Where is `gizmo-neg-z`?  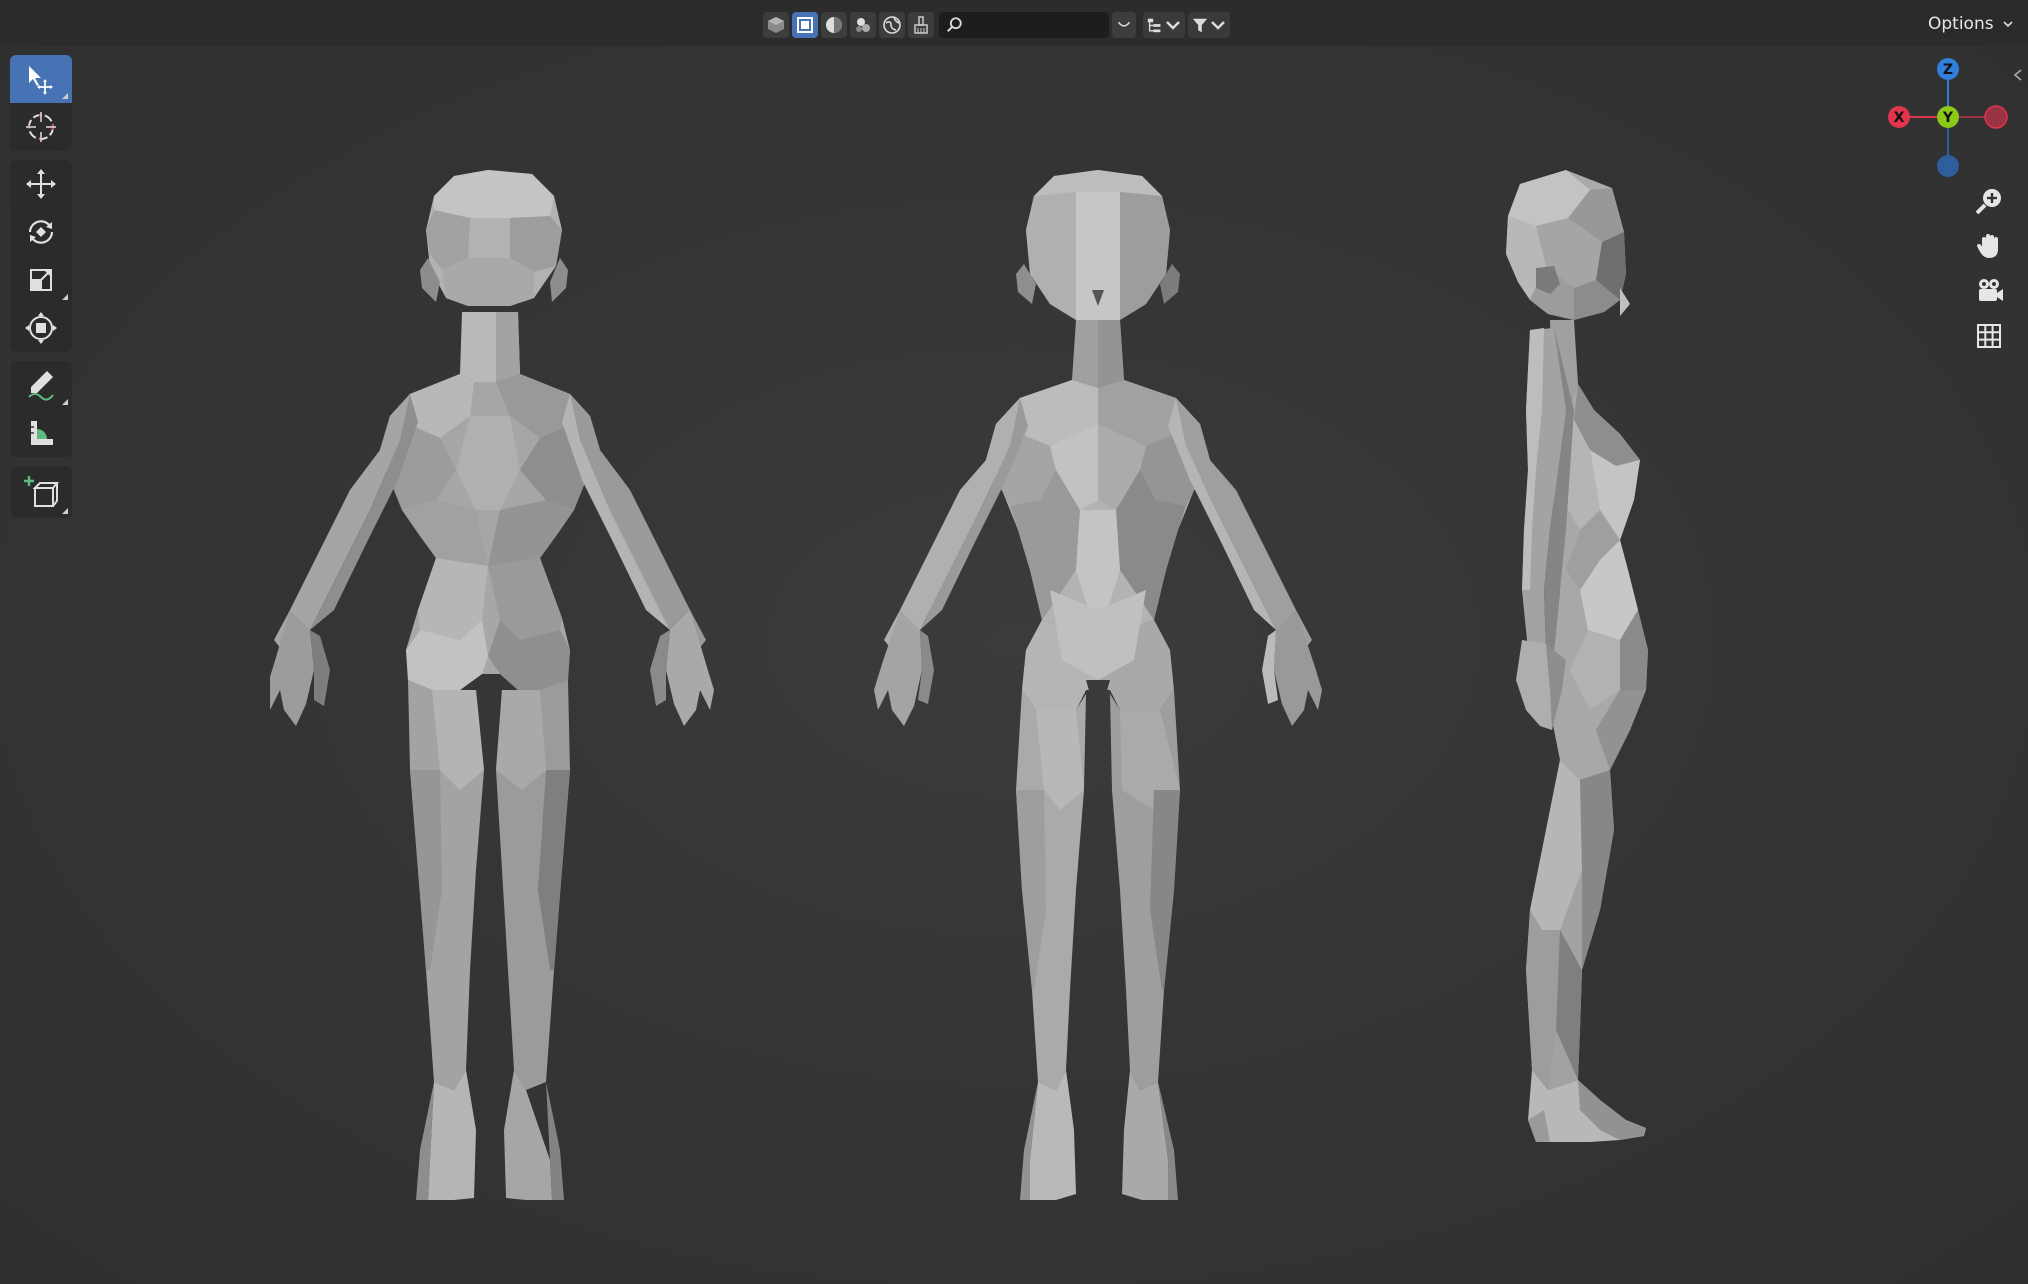 gizmo-neg-z is located at coordinates (1948, 166).